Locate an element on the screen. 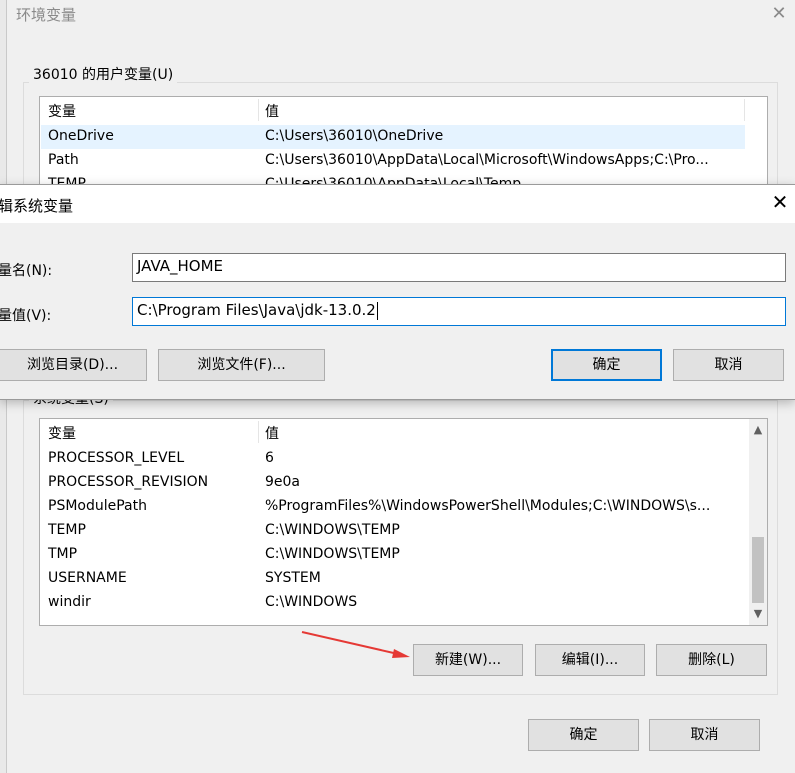 The image size is (795, 773). delete-variable-button: 删除(L) is located at coordinates (711, 660).